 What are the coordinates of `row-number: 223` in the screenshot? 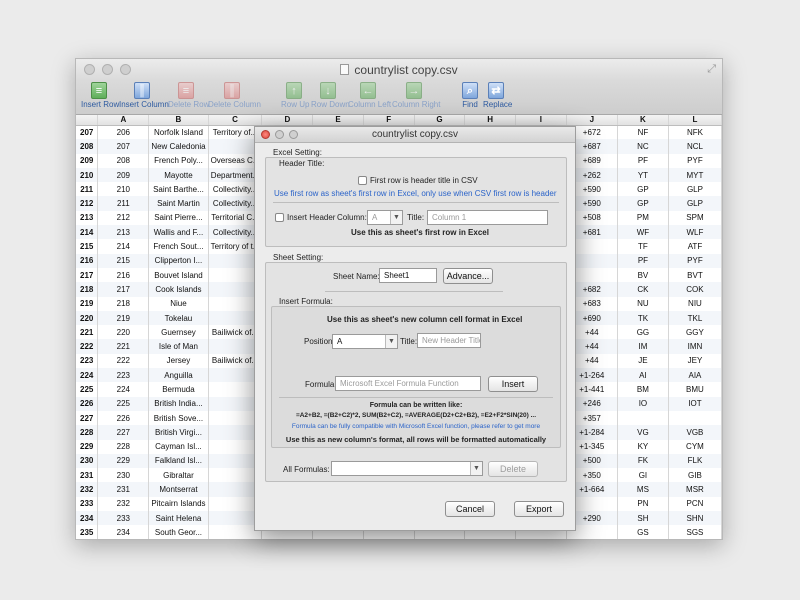 It's located at (87, 361).